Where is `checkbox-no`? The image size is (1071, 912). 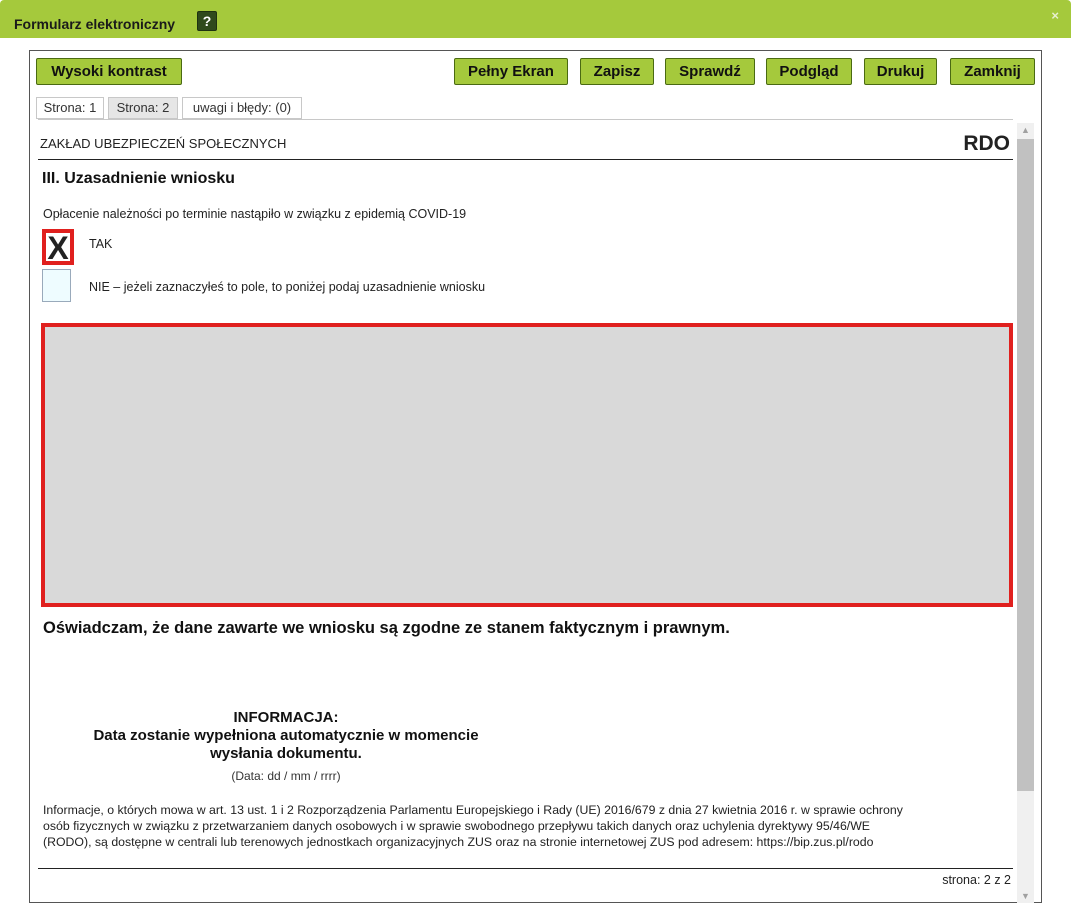
checkbox-no is located at coordinates (56, 285).